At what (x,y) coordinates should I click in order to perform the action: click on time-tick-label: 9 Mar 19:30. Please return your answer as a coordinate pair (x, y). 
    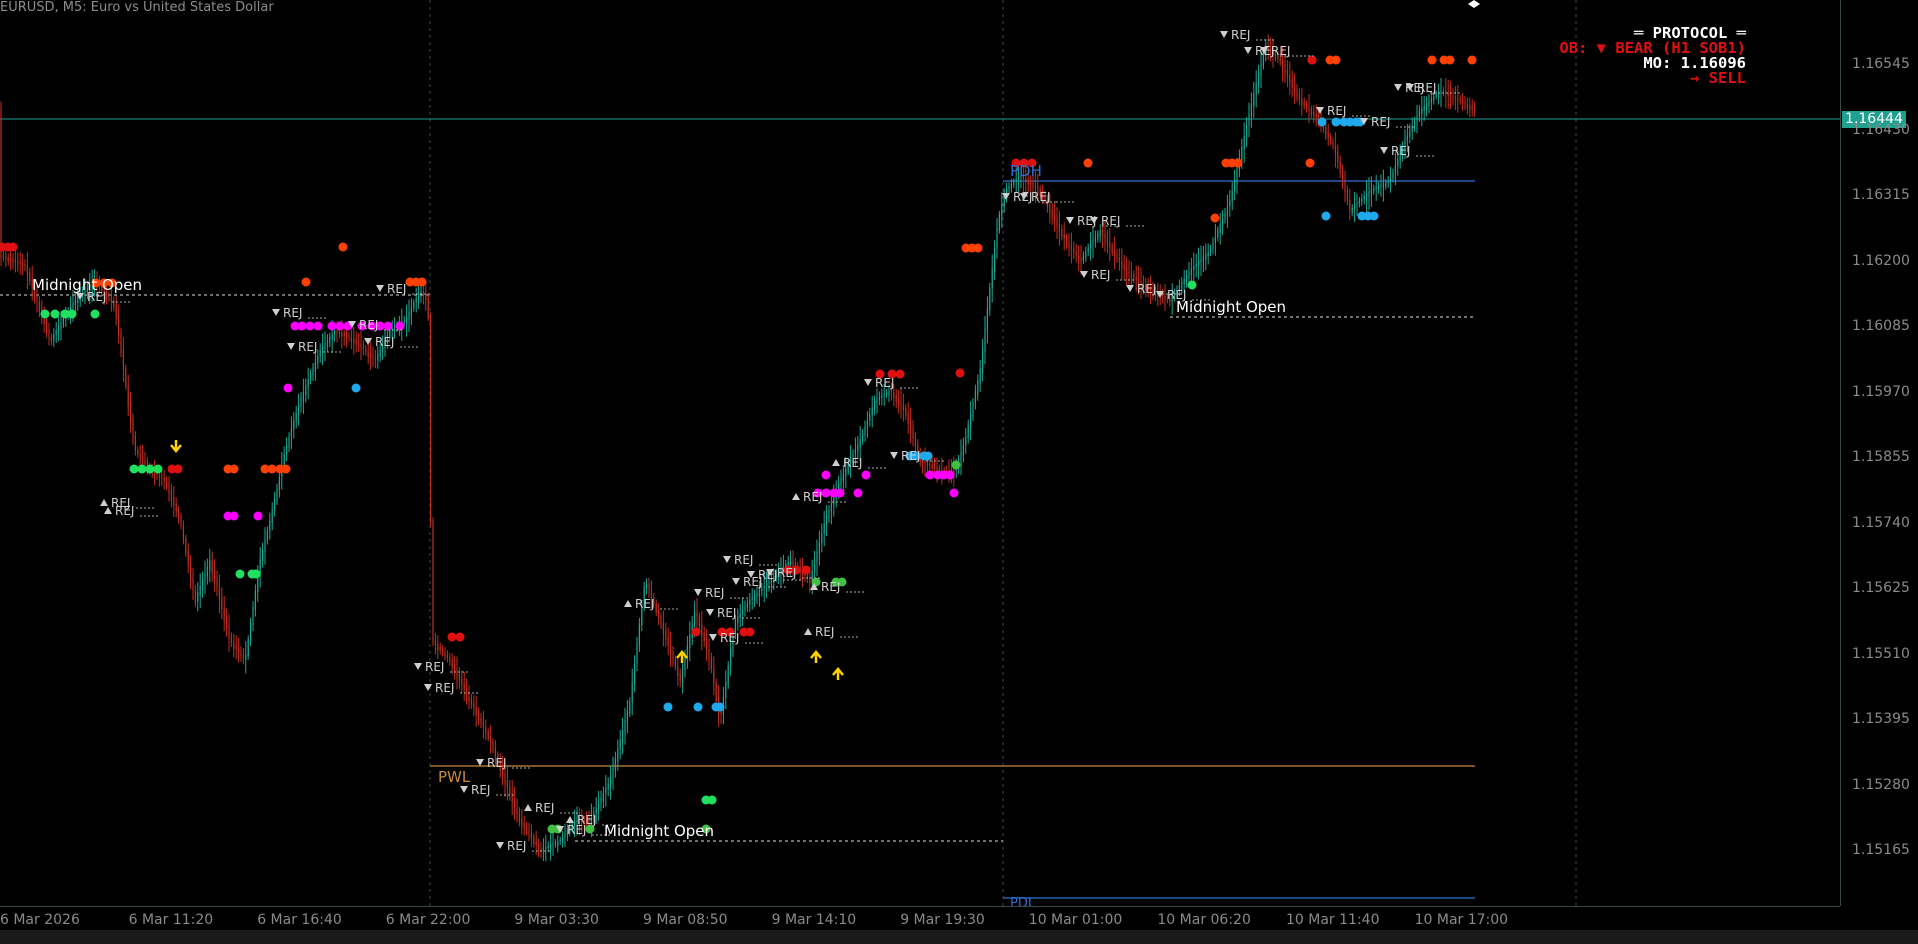
    Looking at the image, I should click on (942, 920).